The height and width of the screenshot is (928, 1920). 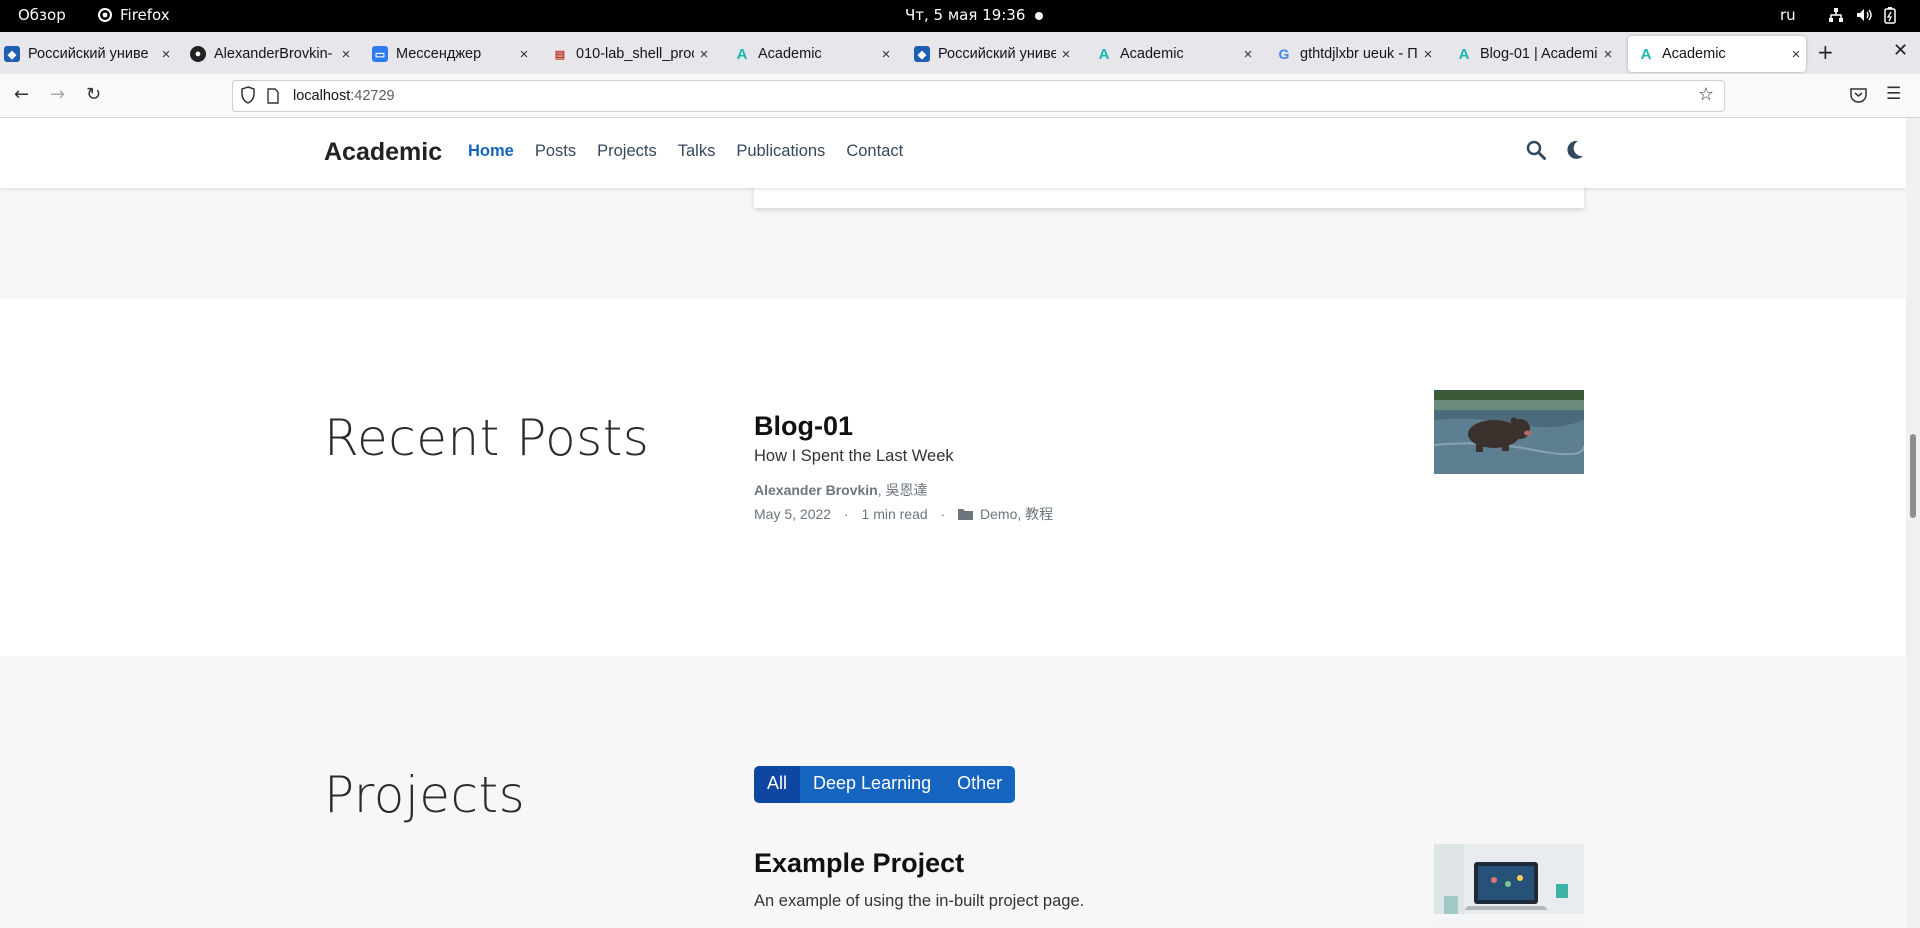 I want to click on reload-button: ↻, so click(x=93, y=94).